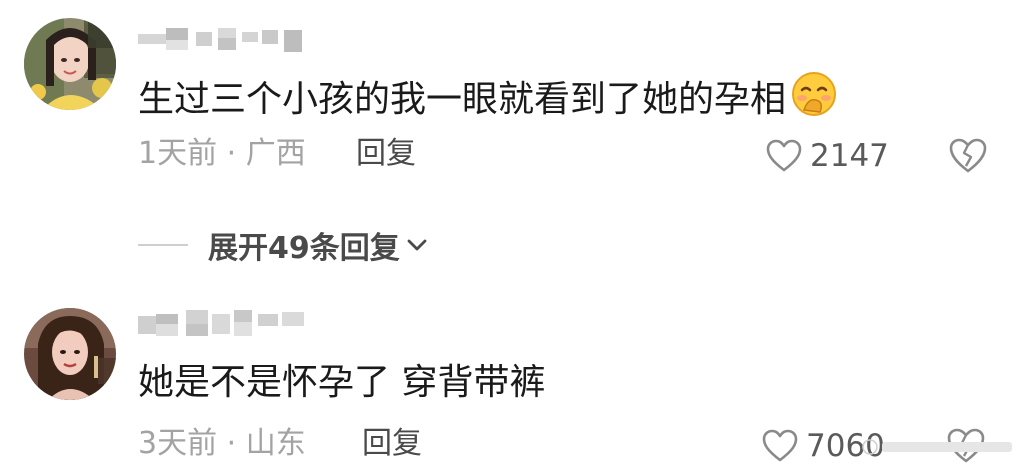  Describe the element at coordinates (275, 153) in the screenshot. I see `comment-location: 广西` at that location.